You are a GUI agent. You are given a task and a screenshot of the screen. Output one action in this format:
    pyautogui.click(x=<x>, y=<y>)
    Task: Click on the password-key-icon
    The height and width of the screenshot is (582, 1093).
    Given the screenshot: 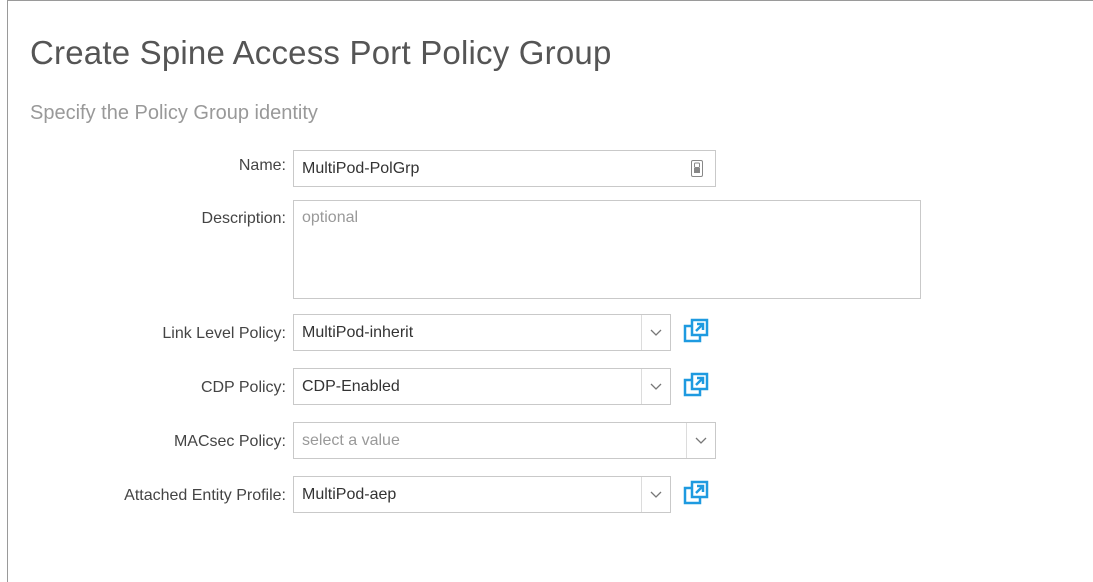 What is the action you would take?
    pyautogui.click(x=697, y=168)
    